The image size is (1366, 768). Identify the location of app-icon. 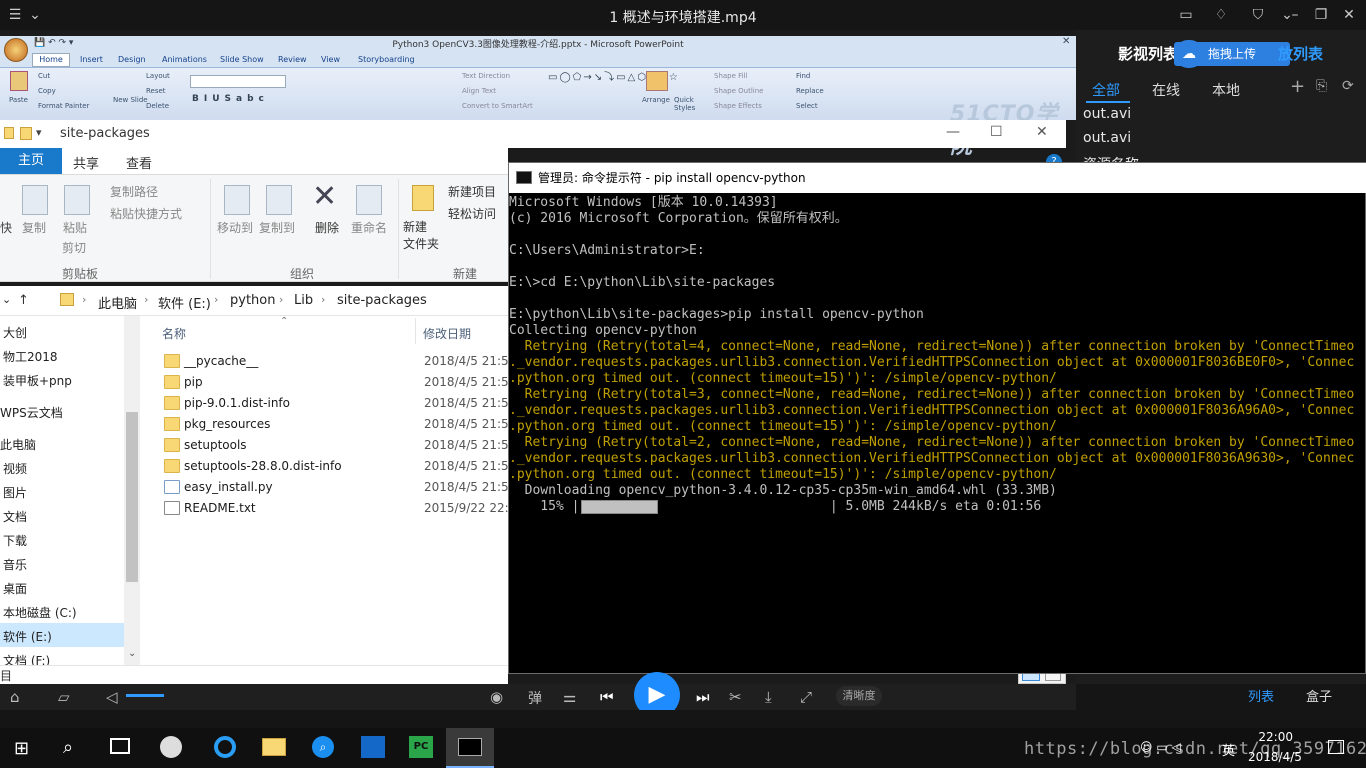
(171, 747).